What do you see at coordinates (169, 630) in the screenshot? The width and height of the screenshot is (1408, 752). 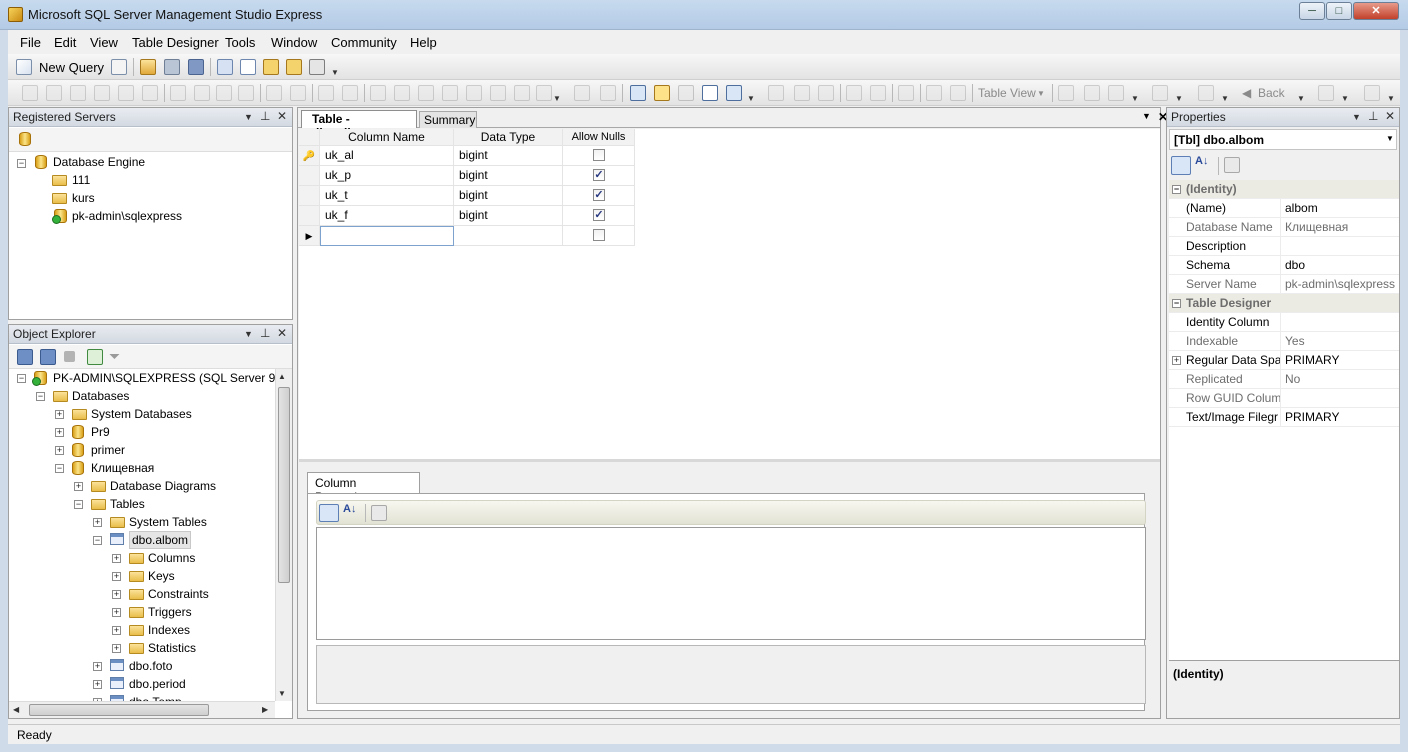 I see `tree-item: Indexes` at bounding box center [169, 630].